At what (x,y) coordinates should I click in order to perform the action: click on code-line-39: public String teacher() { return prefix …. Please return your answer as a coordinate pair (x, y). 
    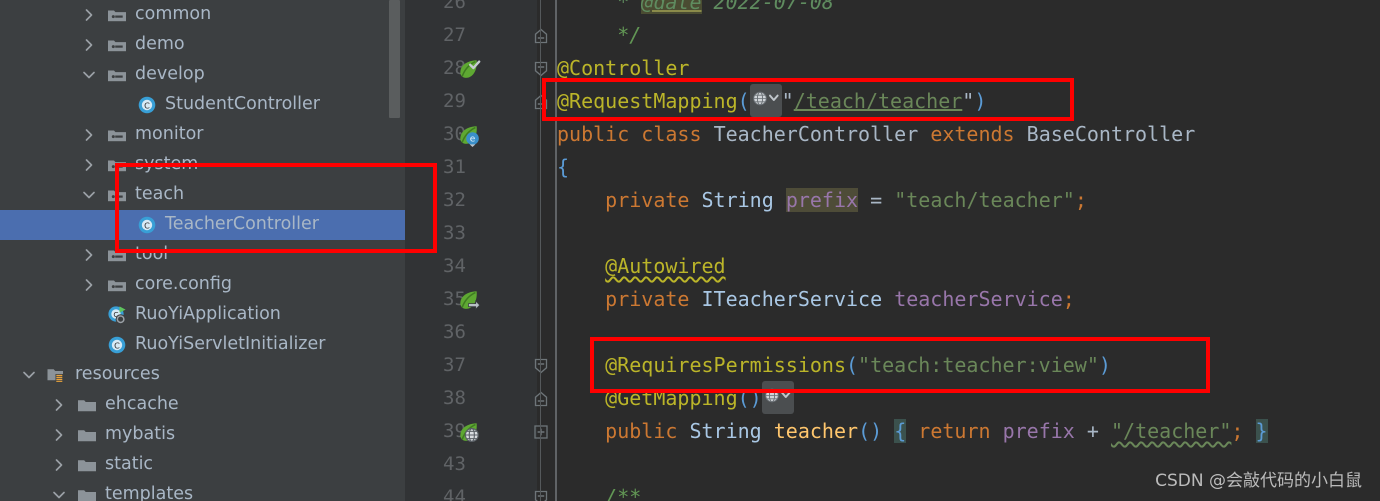
    Looking at the image, I should click on (968, 431).